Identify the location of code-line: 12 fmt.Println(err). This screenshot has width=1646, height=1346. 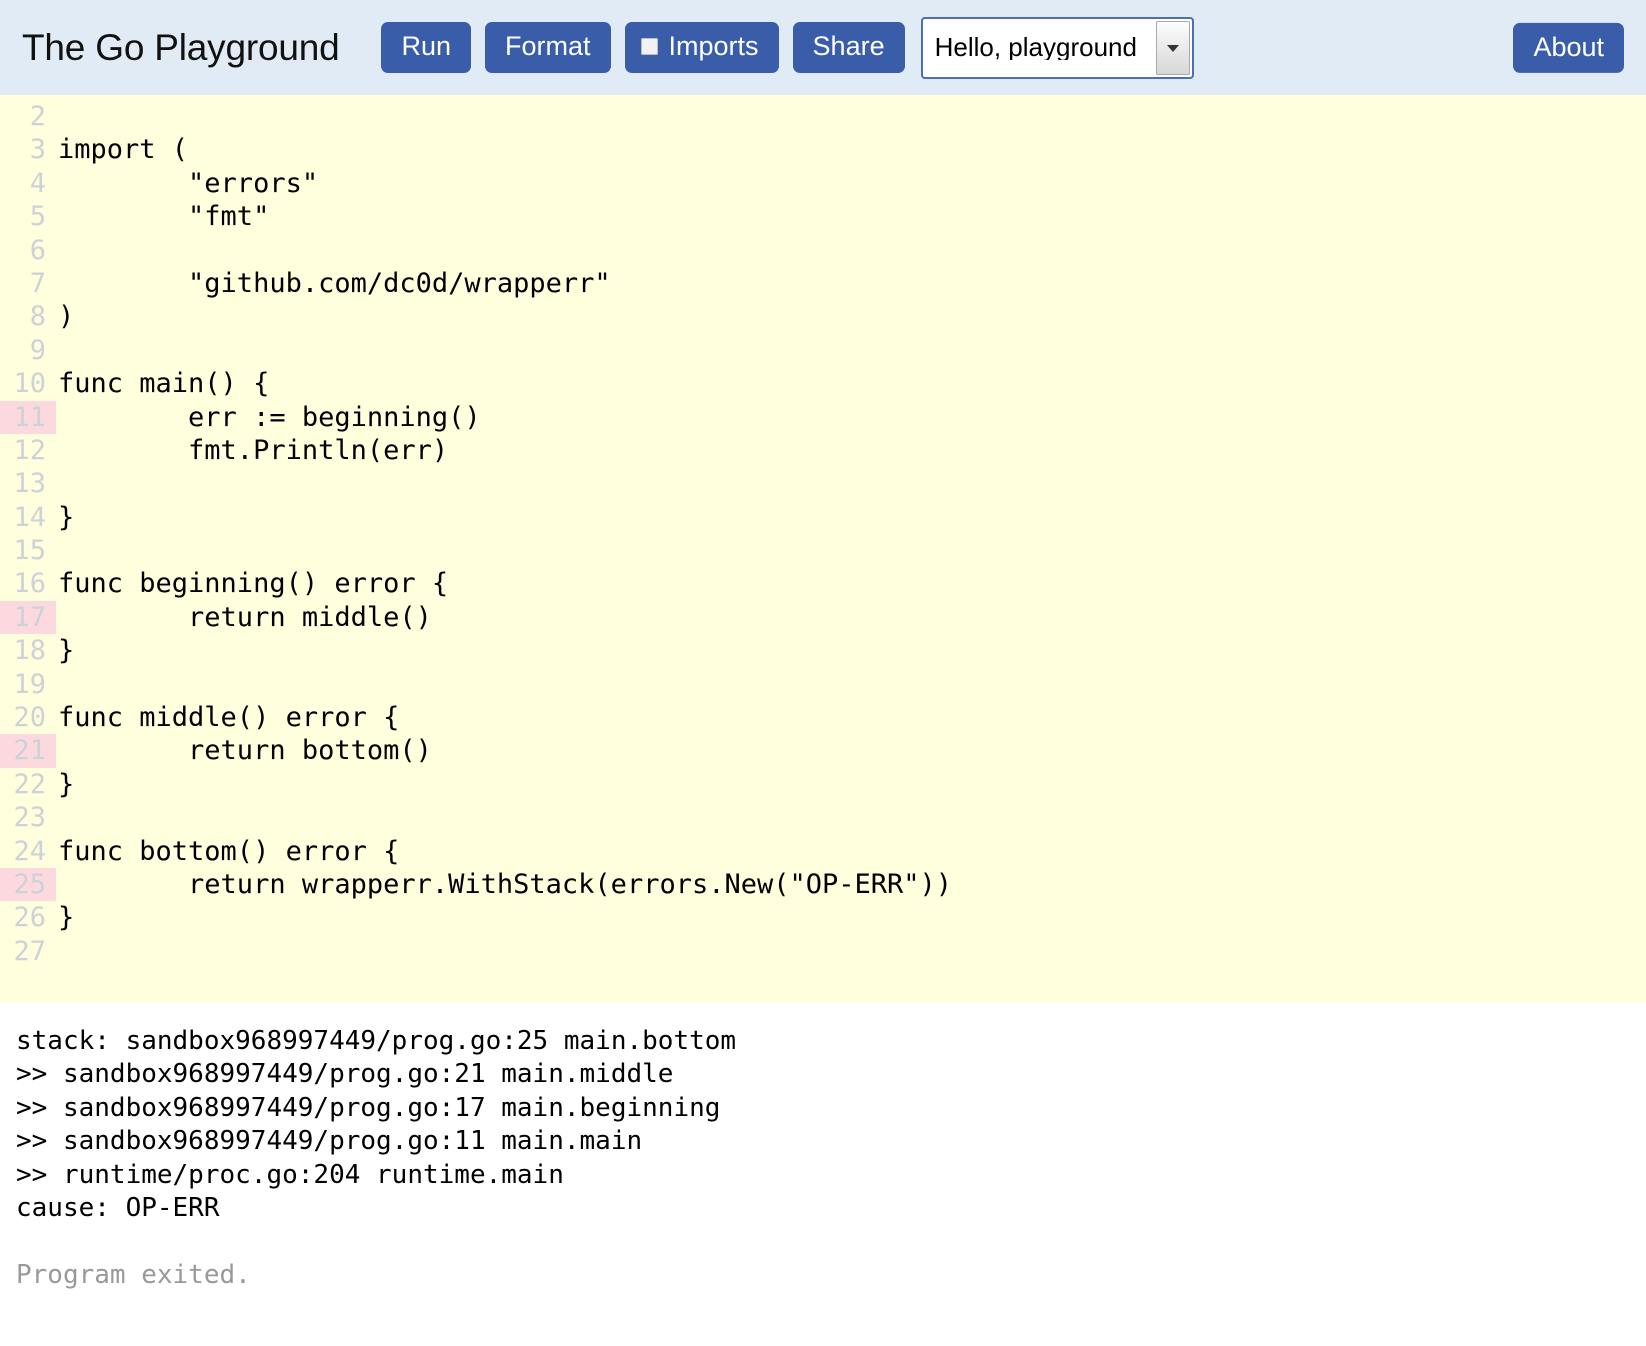
(823, 450).